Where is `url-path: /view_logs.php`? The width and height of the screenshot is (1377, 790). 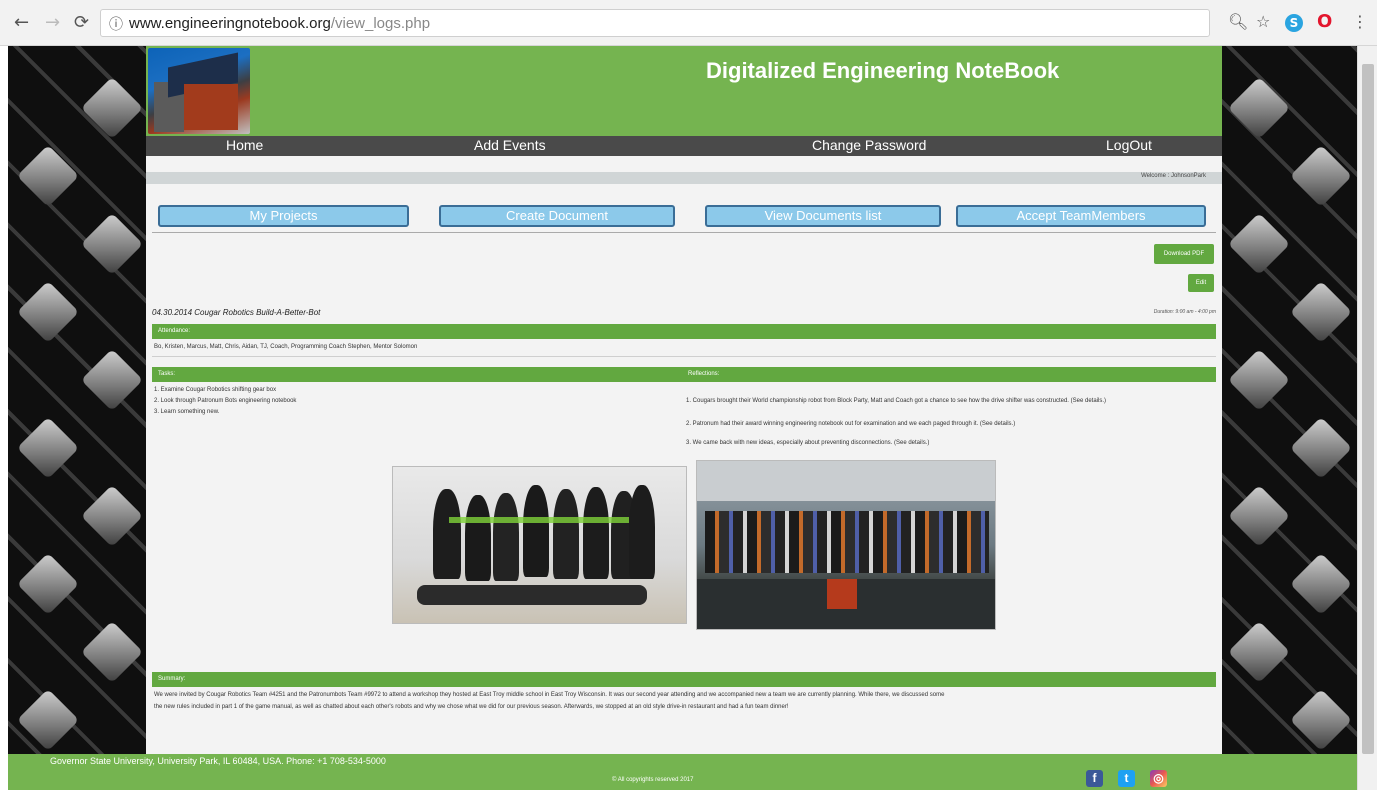
url-path: /view_logs.php is located at coordinates (380, 23).